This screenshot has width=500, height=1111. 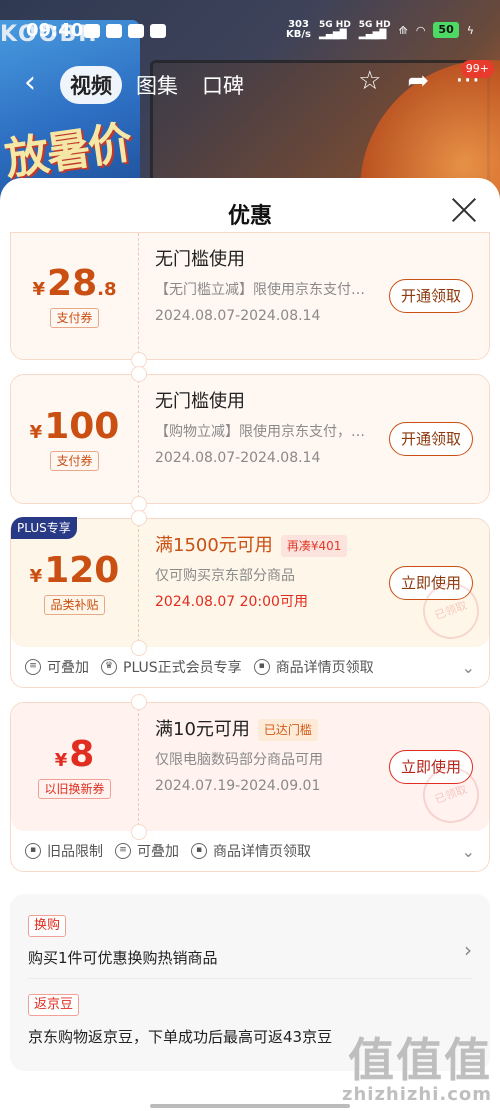 What do you see at coordinates (223, 85) in the screenshot?
I see `tab-reviews: 口碑` at bounding box center [223, 85].